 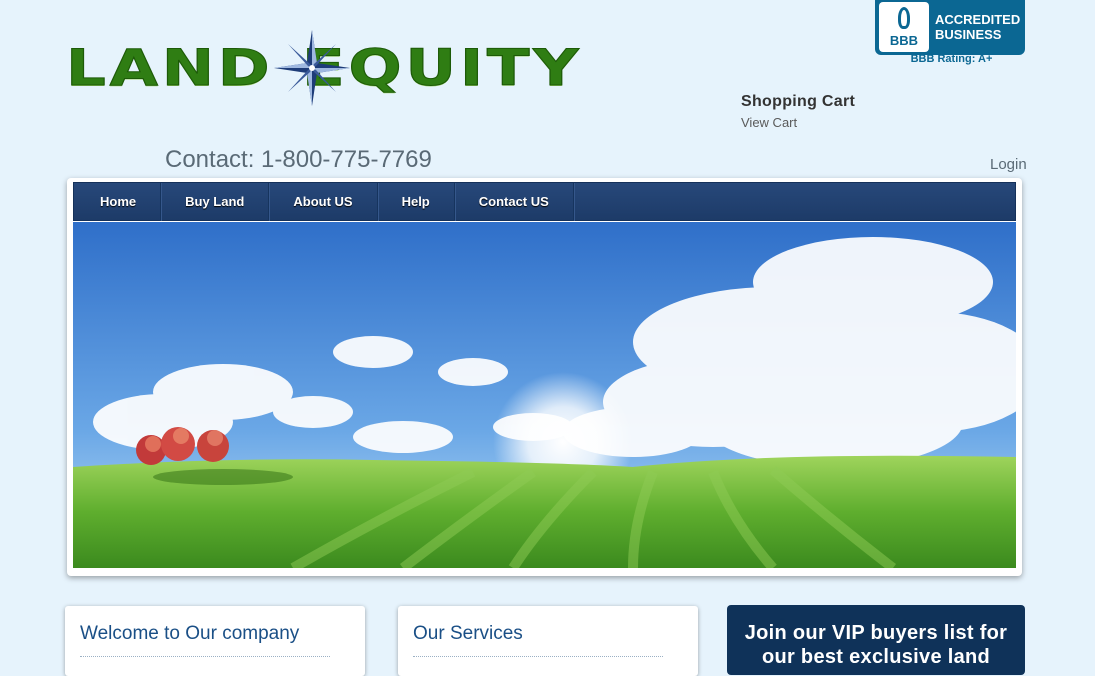 What do you see at coordinates (416, 202) in the screenshot?
I see `nav-help: Help` at bounding box center [416, 202].